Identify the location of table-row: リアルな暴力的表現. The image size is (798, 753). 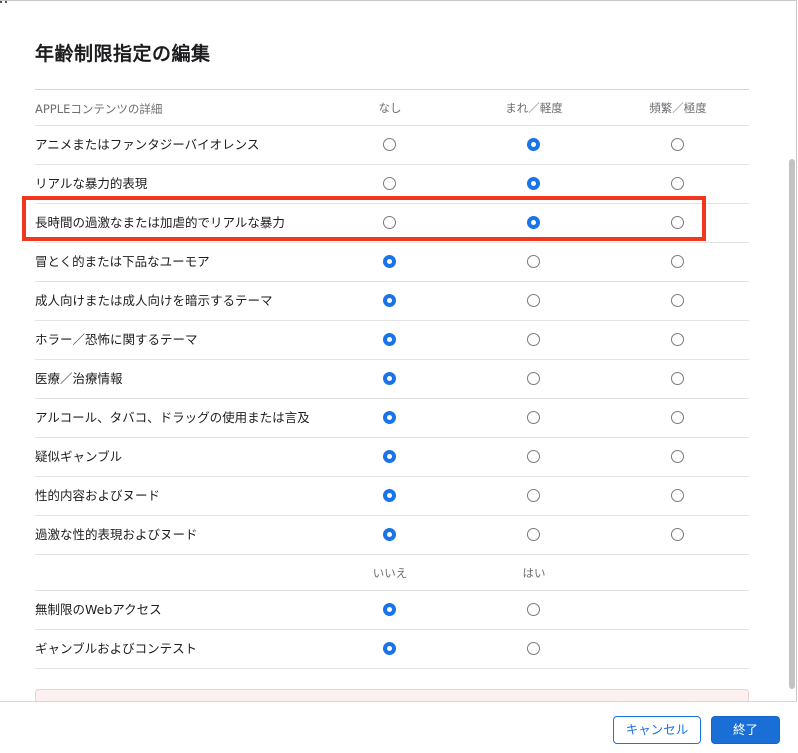
(392, 184).